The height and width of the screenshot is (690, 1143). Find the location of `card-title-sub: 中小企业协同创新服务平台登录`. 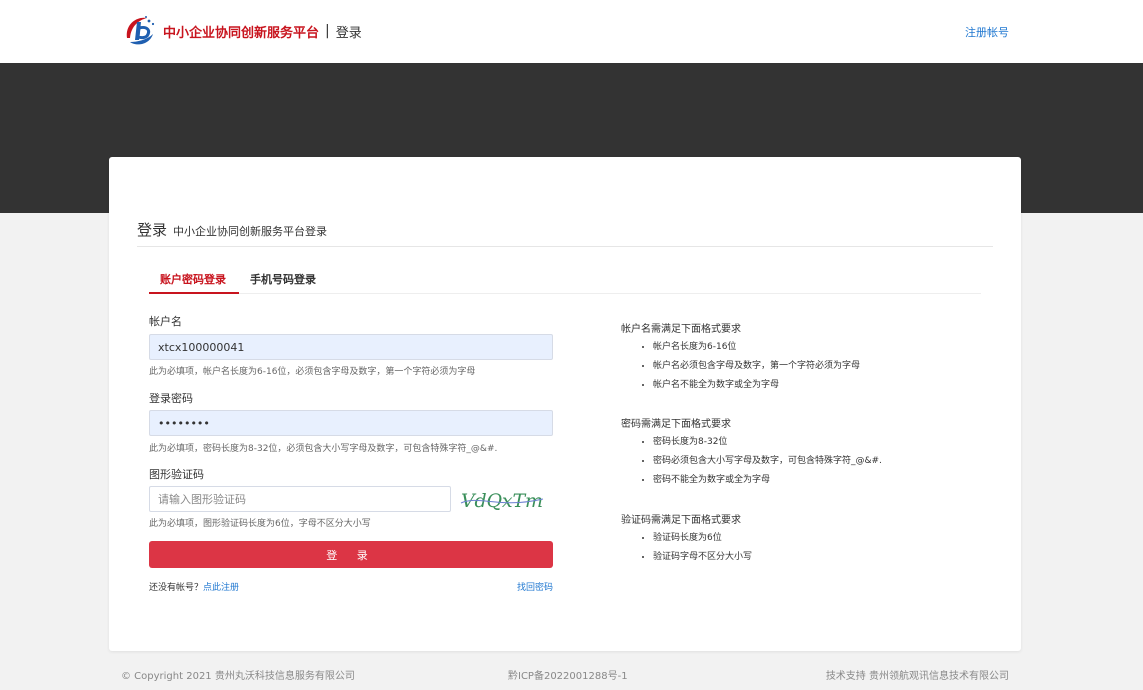

card-title-sub: 中小企业协同创新服务平台登录 is located at coordinates (250, 231).